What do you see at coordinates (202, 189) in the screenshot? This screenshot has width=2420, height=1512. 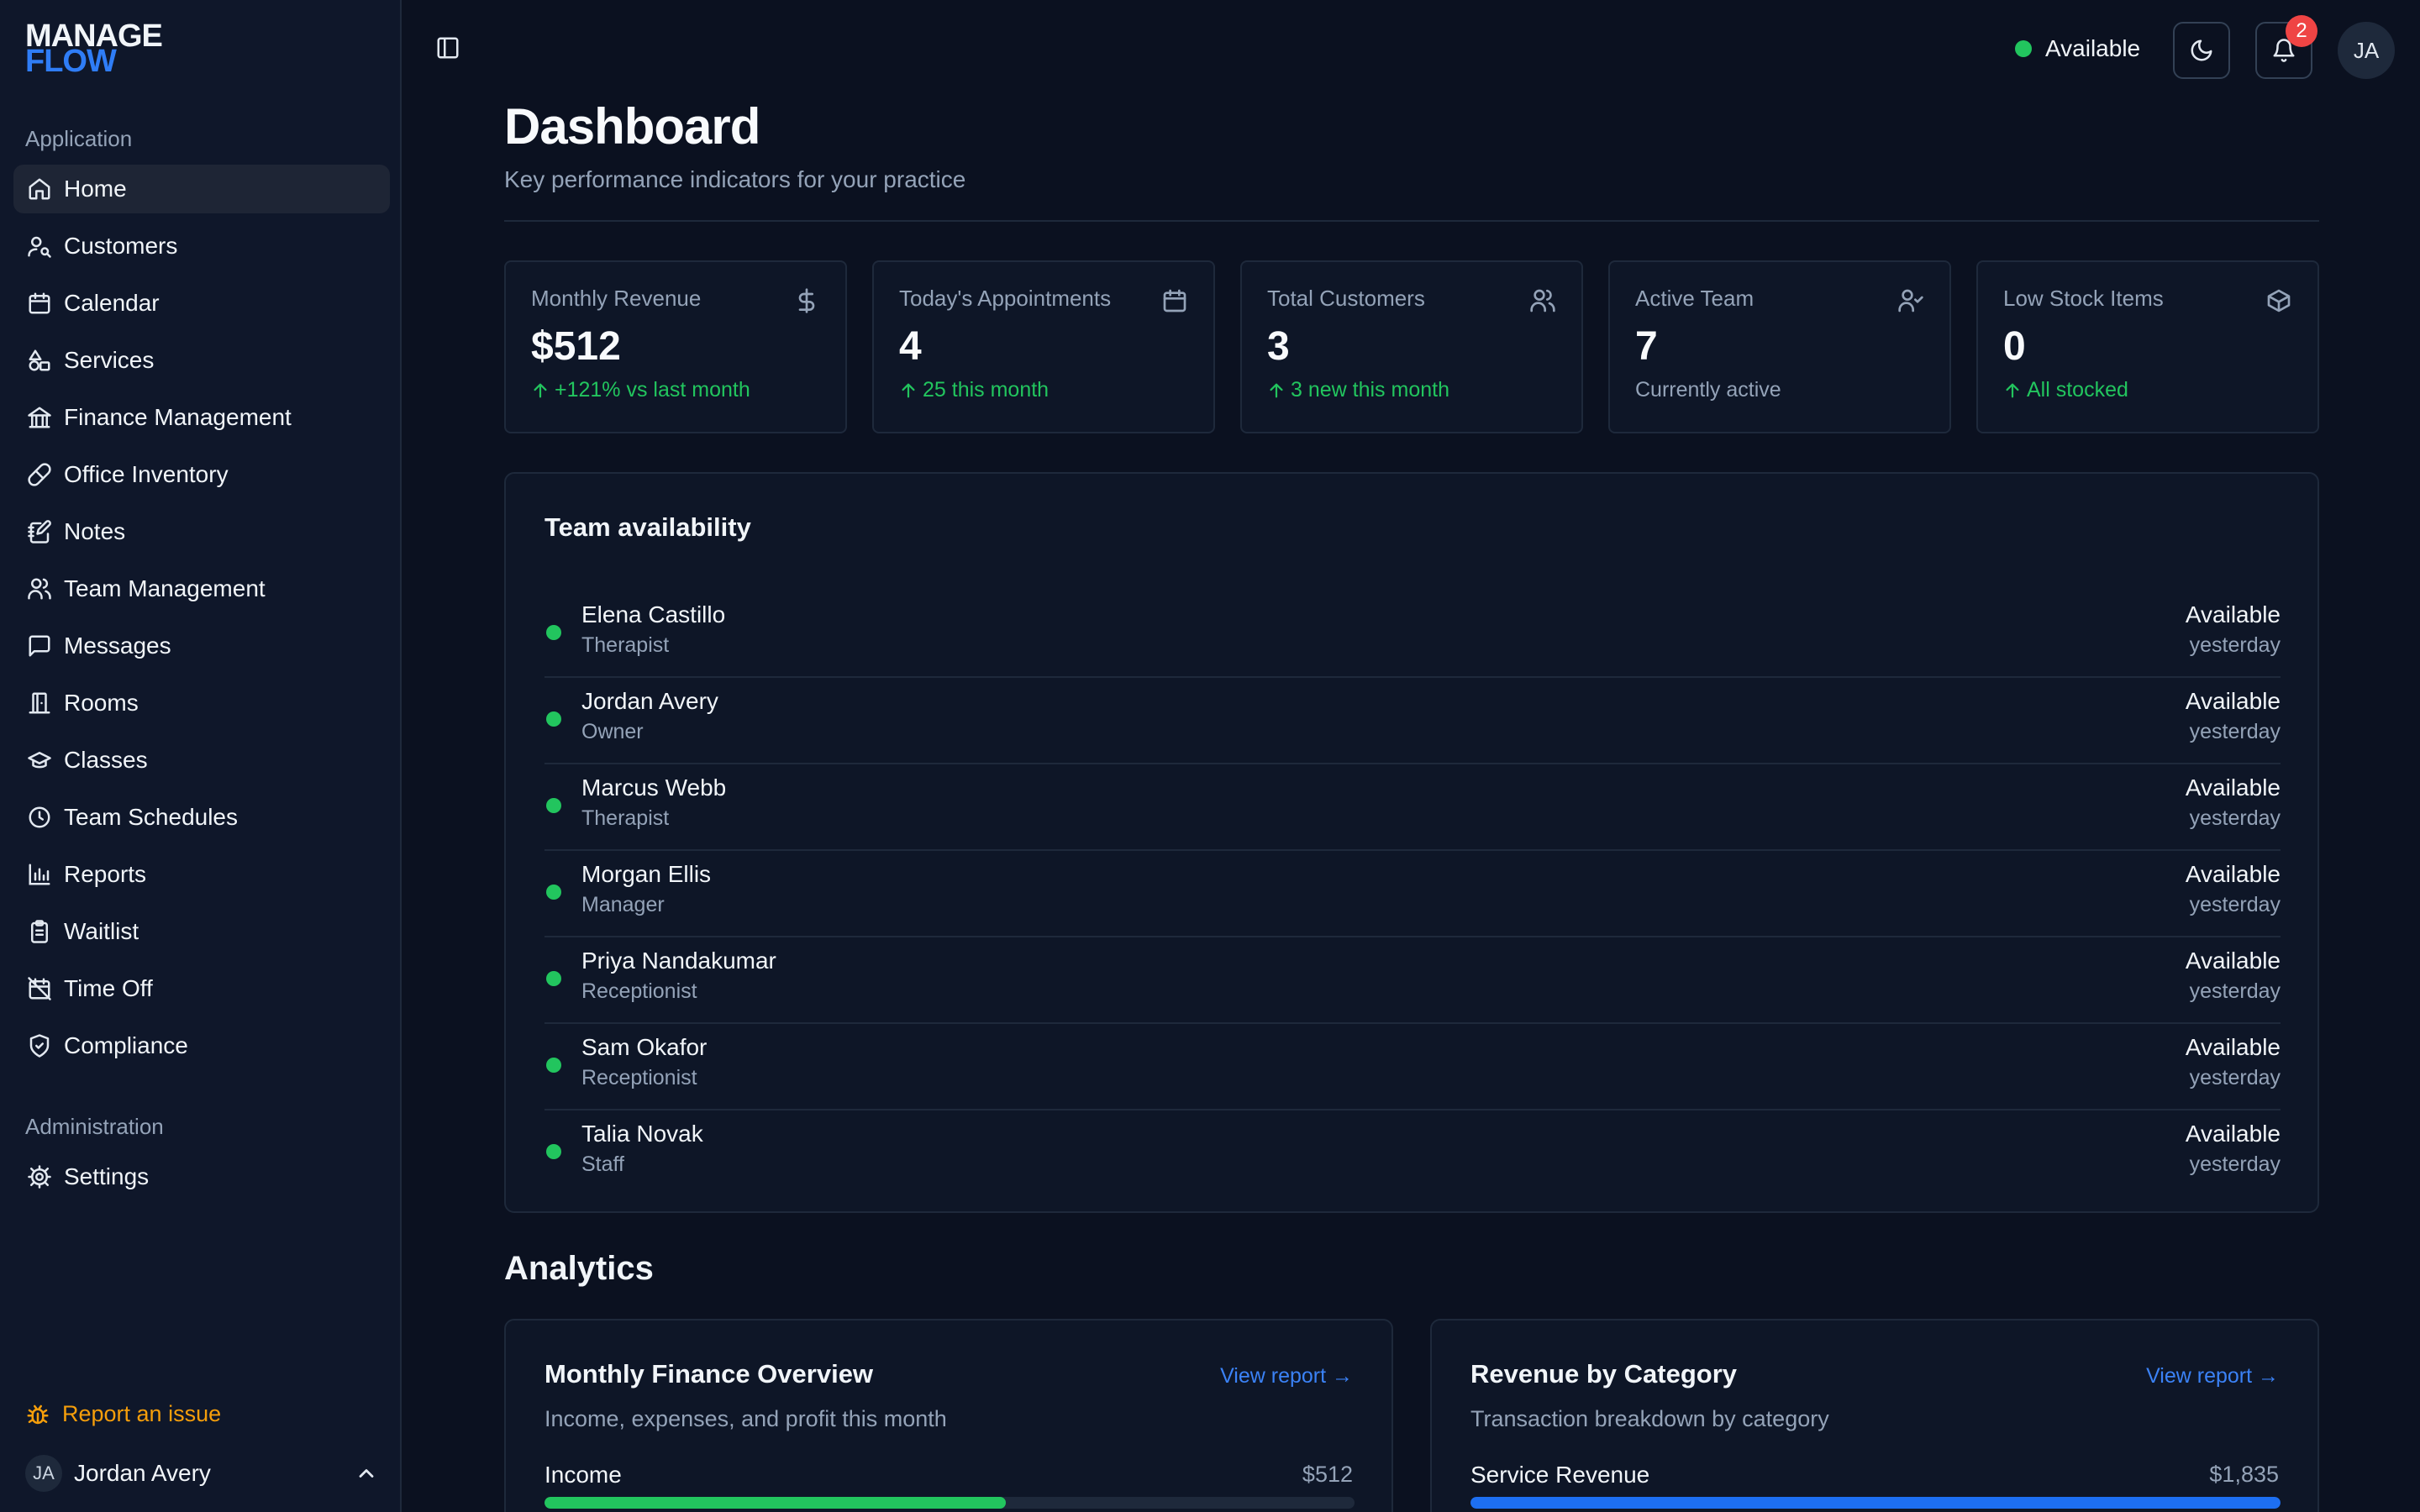 I see `sidebar-item-home: Home` at bounding box center [202, 189].